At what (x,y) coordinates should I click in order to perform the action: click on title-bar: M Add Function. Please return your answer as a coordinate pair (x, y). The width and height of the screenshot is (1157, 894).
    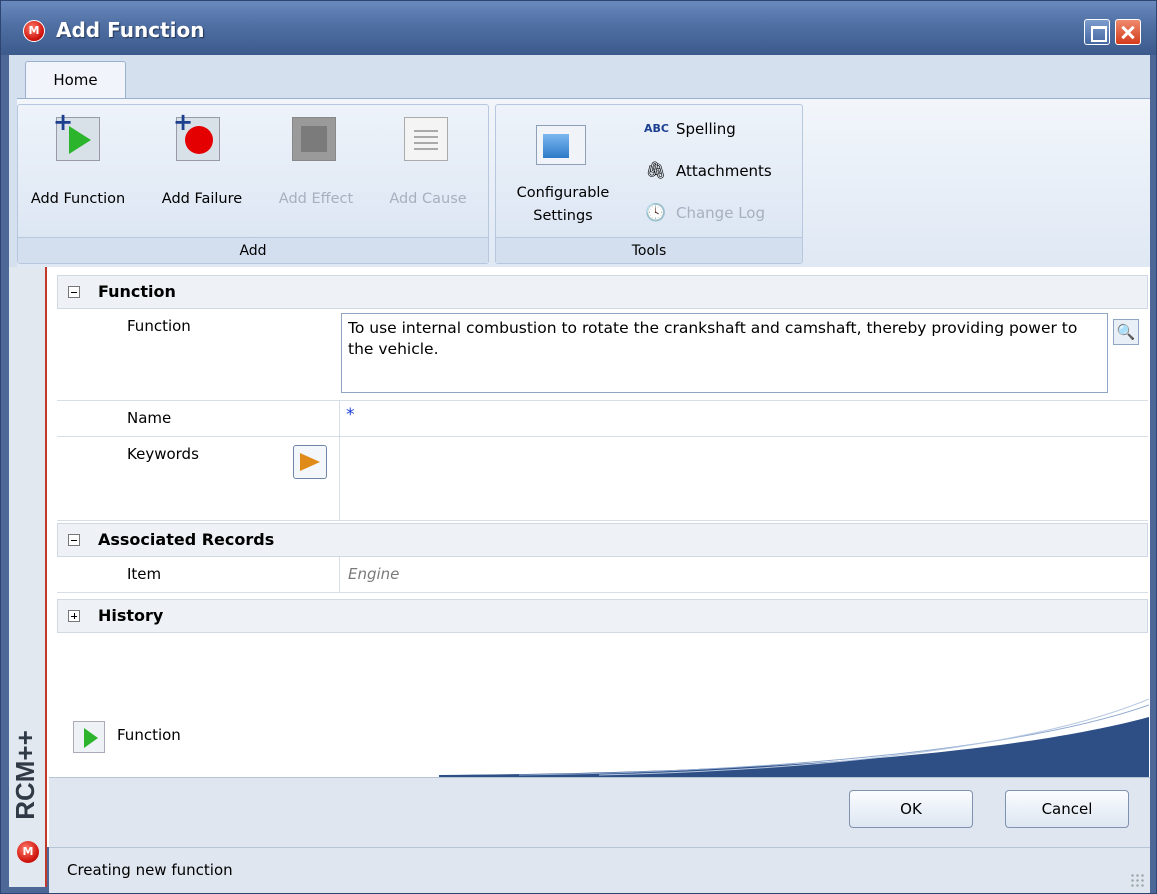
    Looking at the image, I should click on (578, 28).